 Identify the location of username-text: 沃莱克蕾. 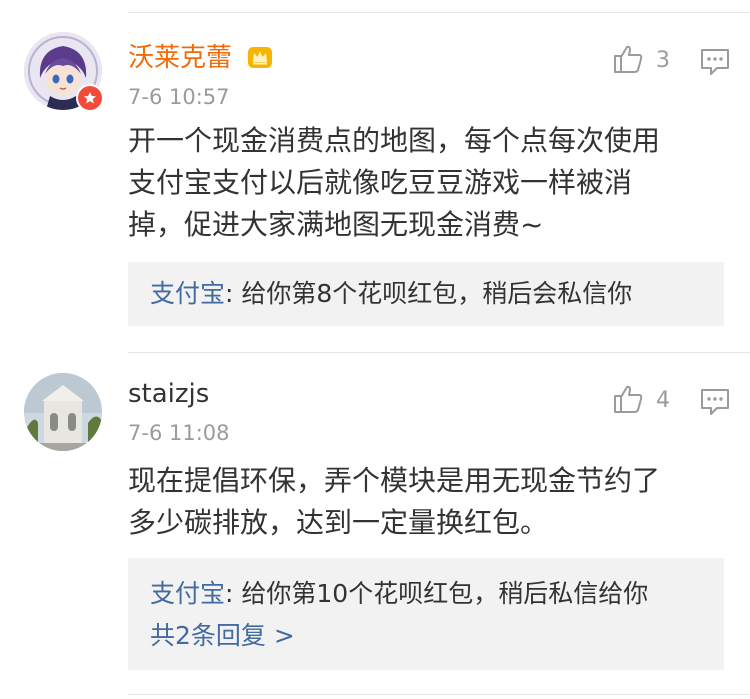
(180, 58).